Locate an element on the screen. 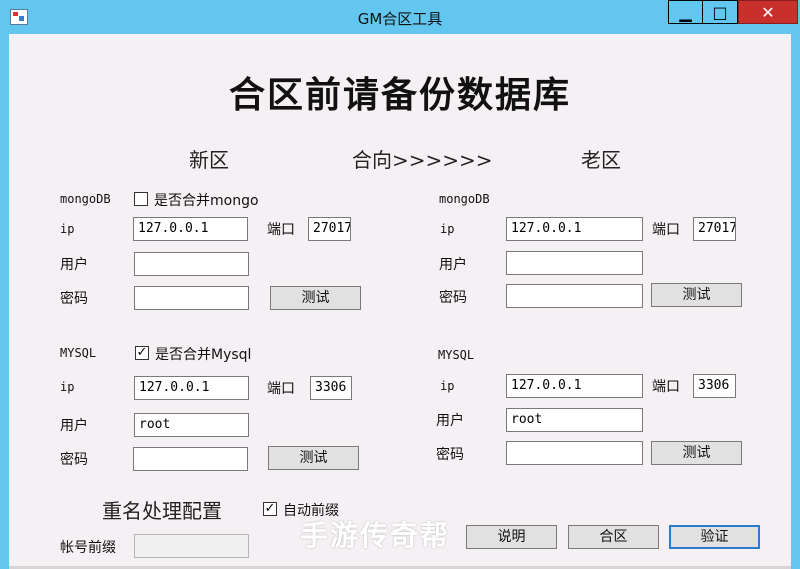 This screenshot has width=800, height=569. new-mysql-ip-input: 127.0.0.1 is located at coordinates (191, 388).